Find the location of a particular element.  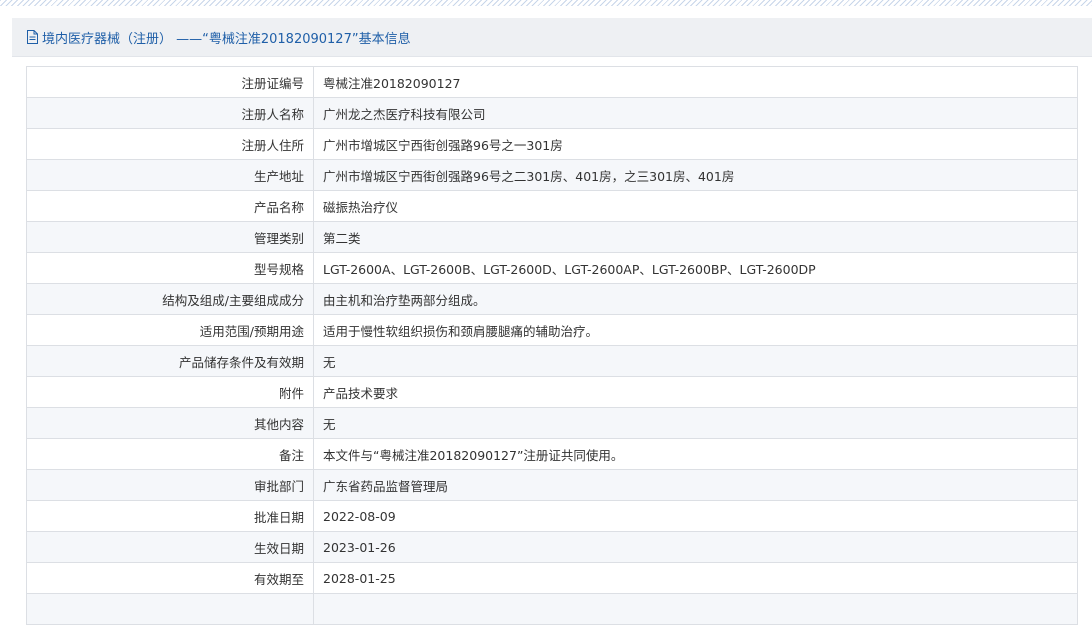

table-row: 注册人住所 广州市增城区宁西街创强路96号之一301房 is located at coordinates (552, 144).